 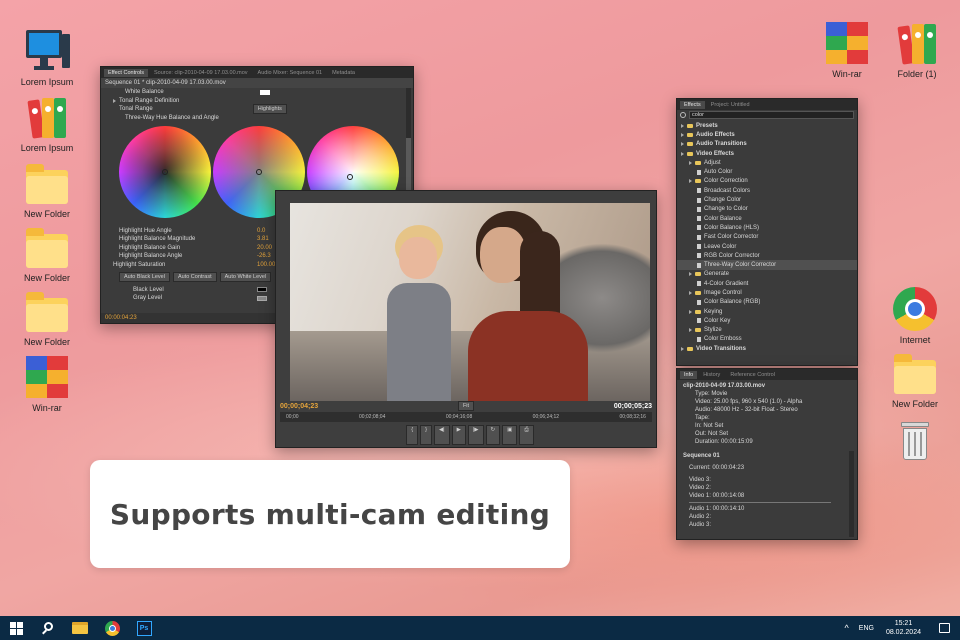 I want to click on step-back-icon: ◀|, so click(x=441, y=435).